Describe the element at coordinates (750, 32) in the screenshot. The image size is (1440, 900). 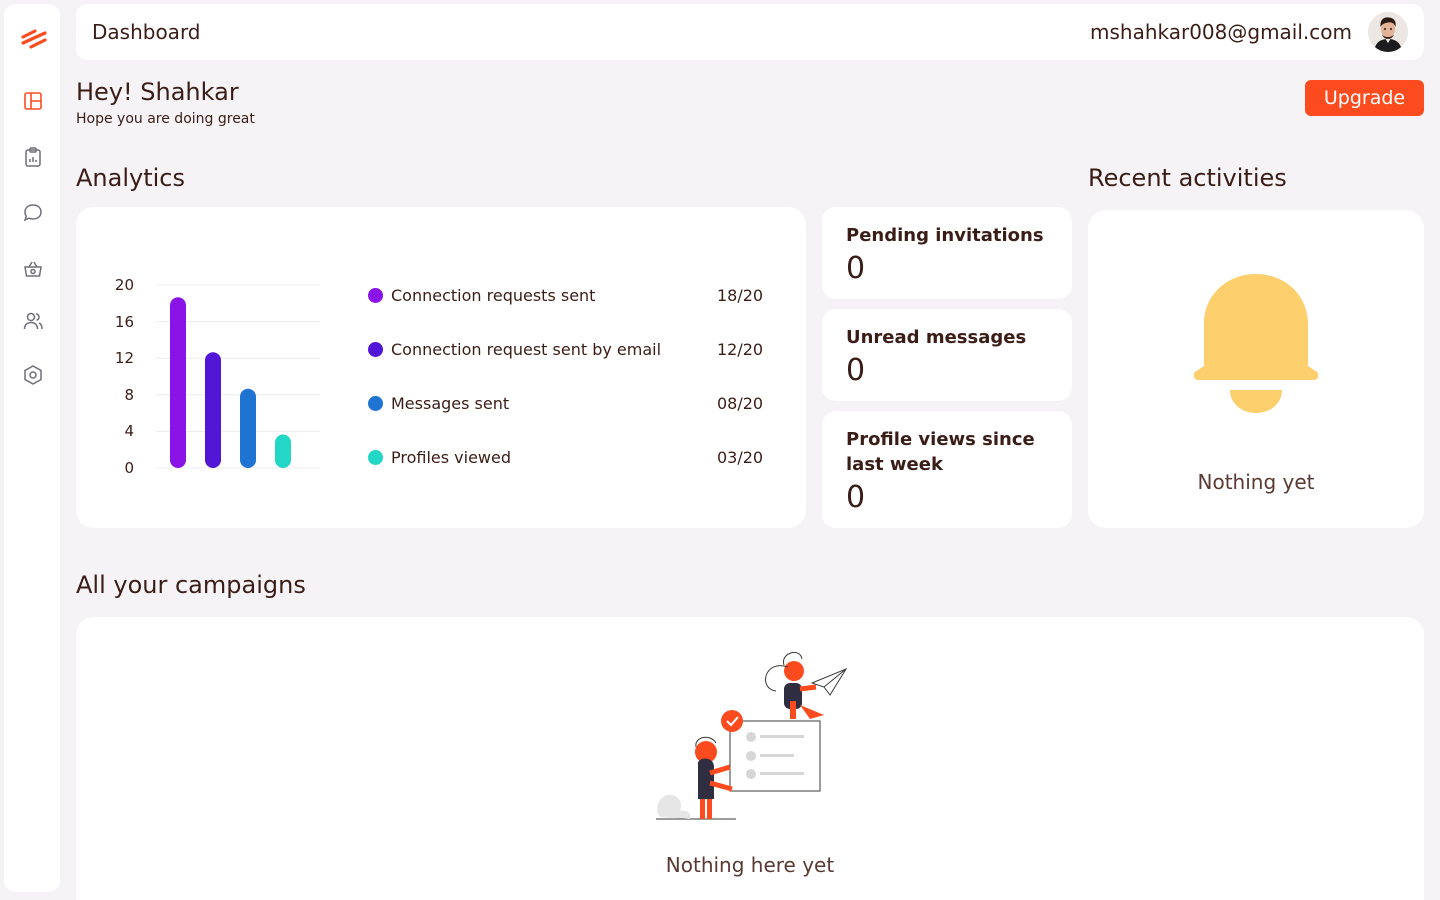
I see `top-bar: Dashboard mshahkar008@gmail.com` at that location.